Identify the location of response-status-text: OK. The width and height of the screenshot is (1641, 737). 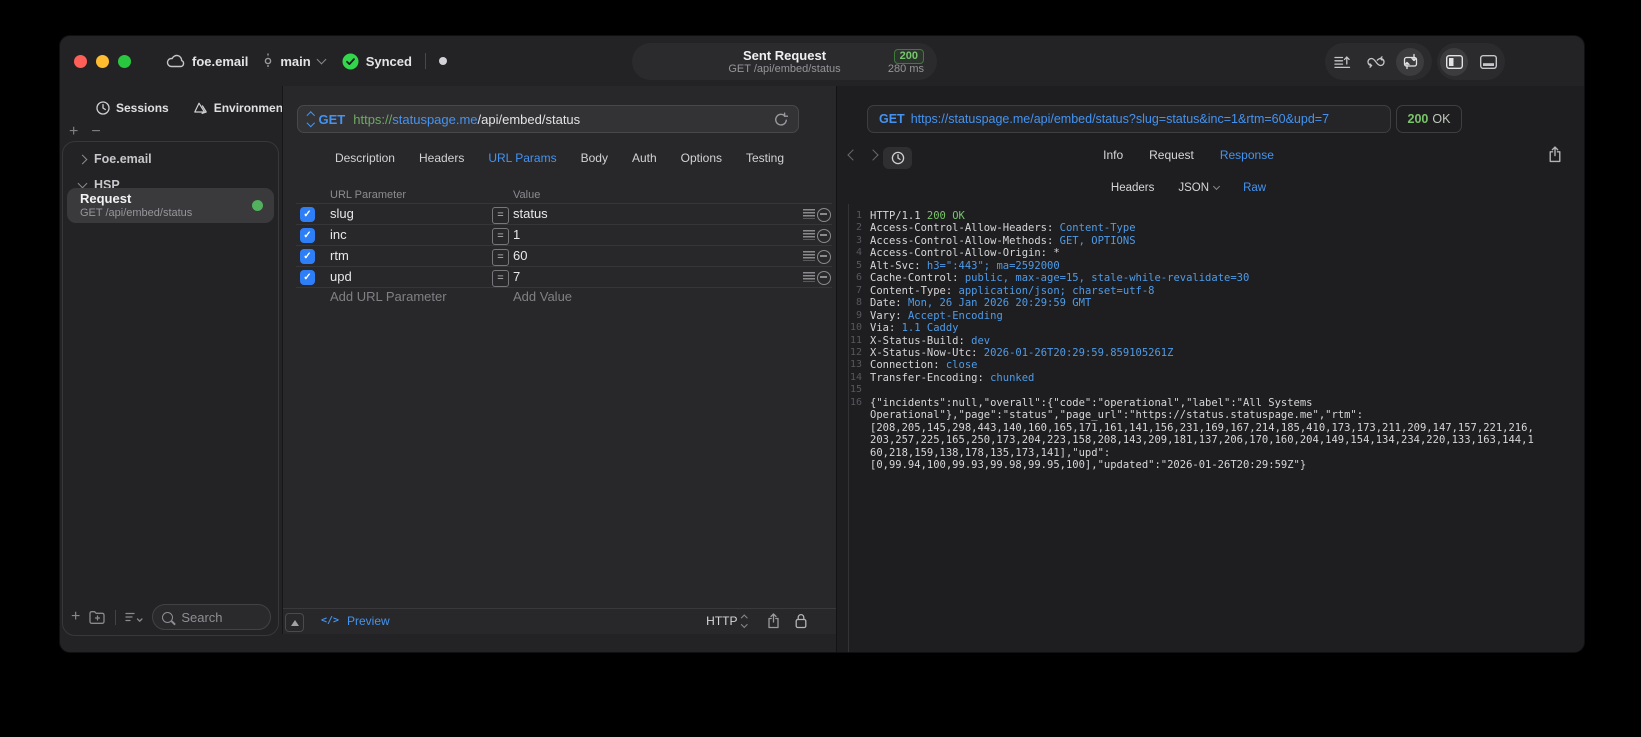
(1441, 119).